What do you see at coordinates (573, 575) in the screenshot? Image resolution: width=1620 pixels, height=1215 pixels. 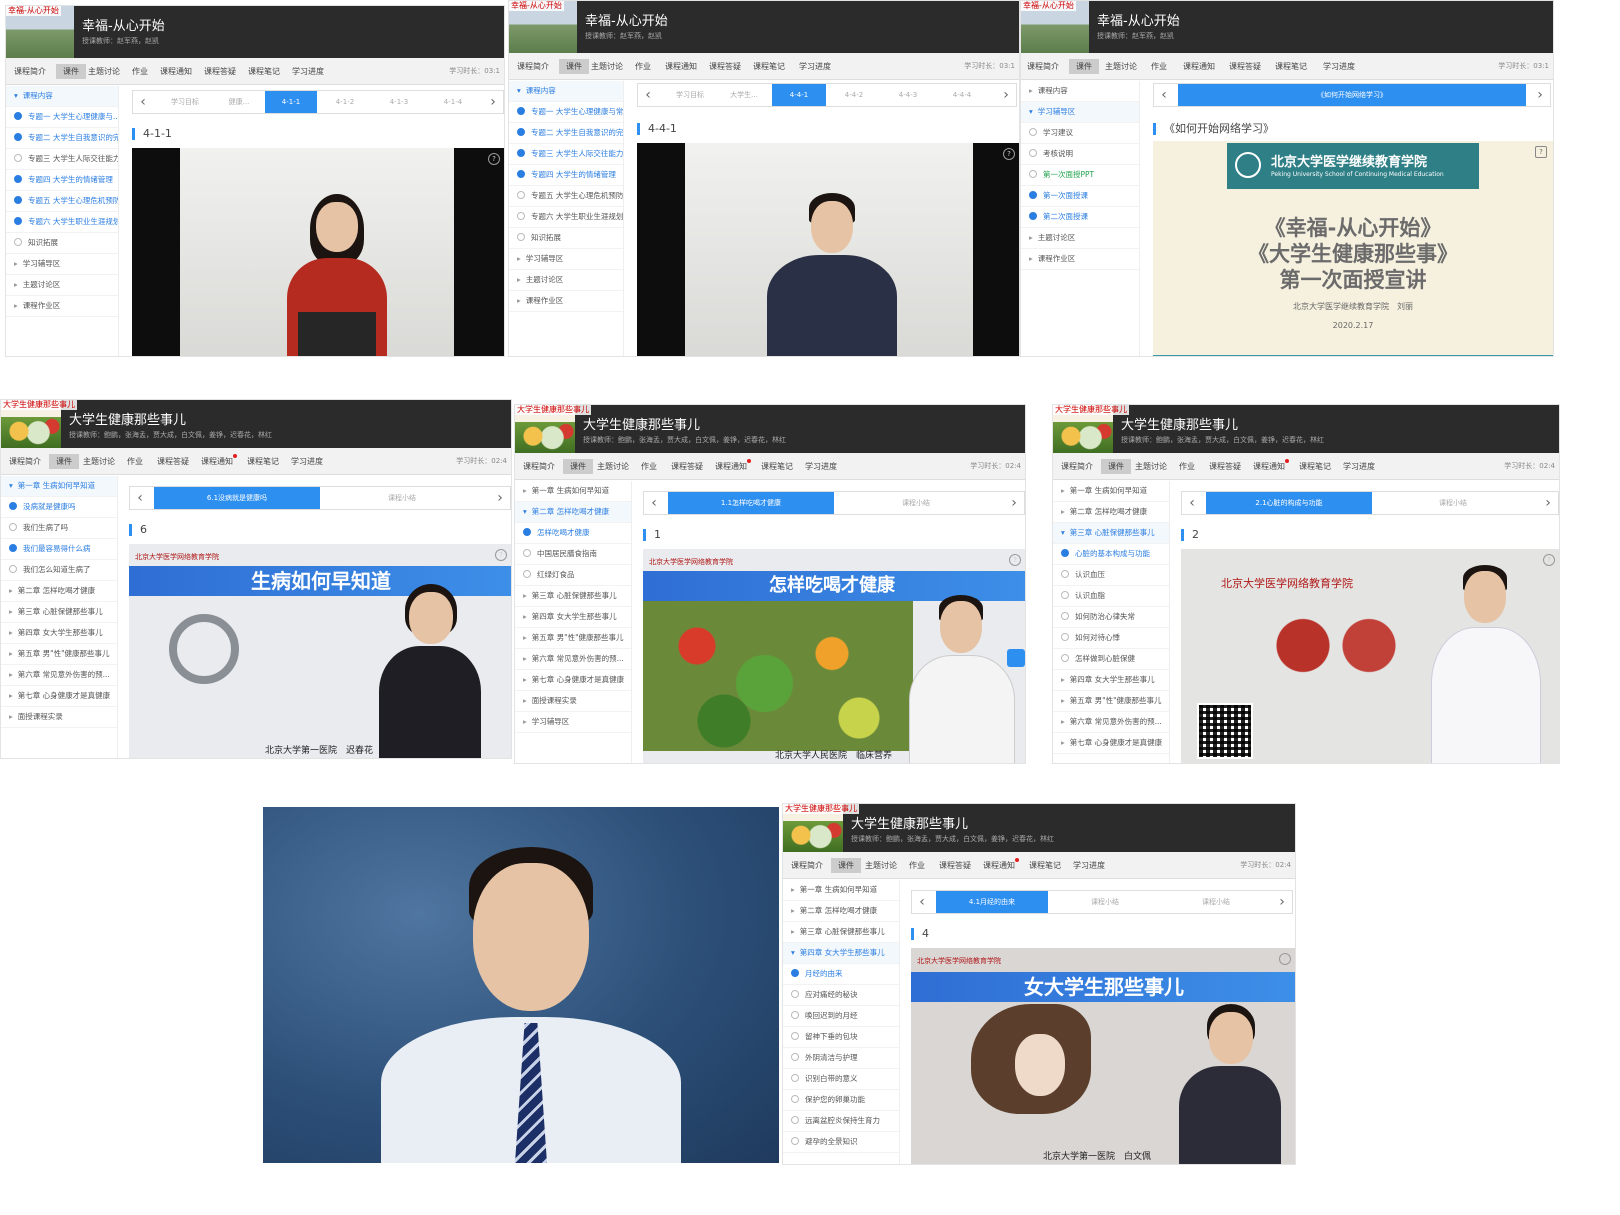 I see `sidebar-item: 红绿灯食品` at bounding box center [573, 575].